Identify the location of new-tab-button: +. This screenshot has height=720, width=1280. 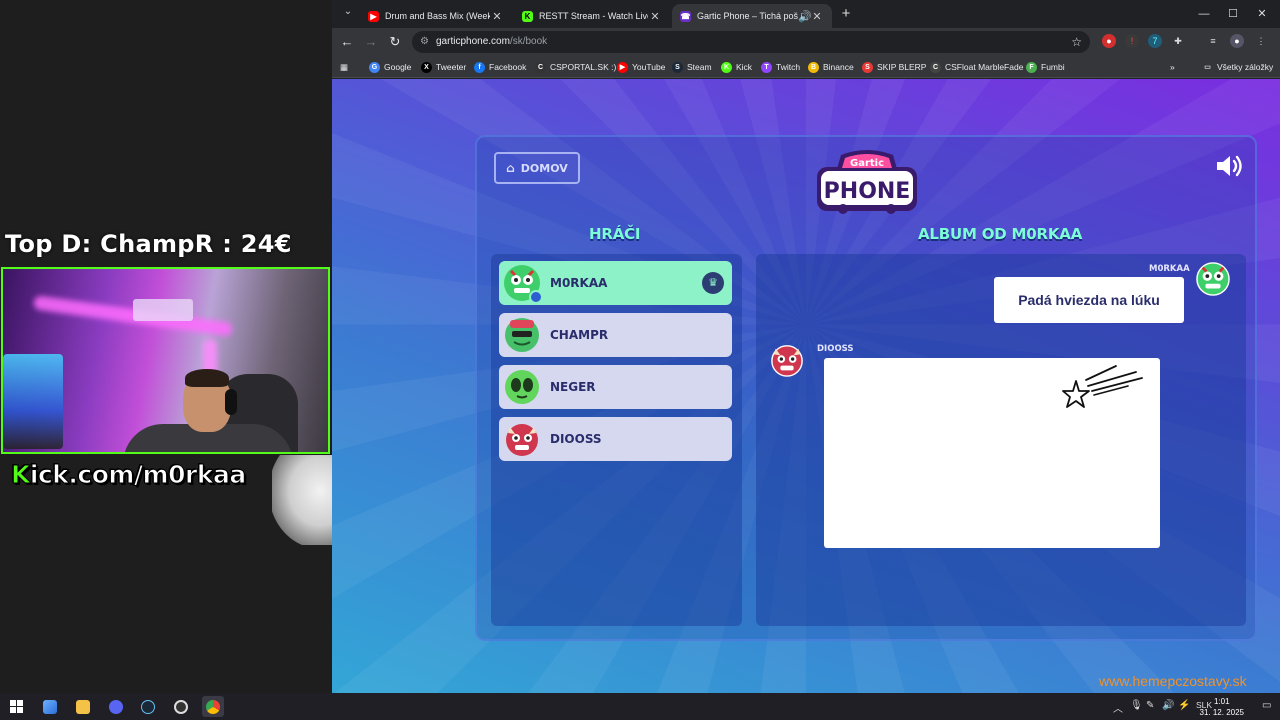
(846, 14).